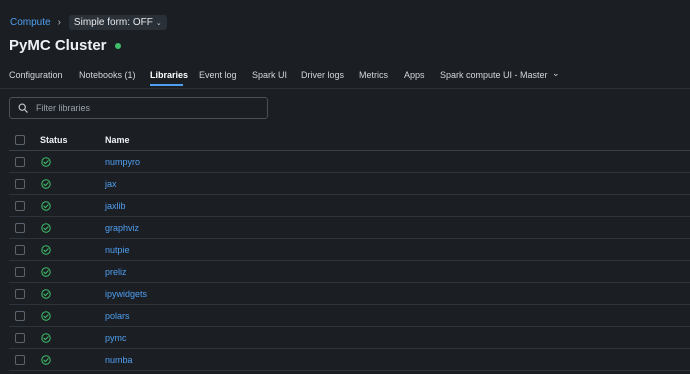  Describe the element at coordinates (414, 75) in the screenshot. I see `tab-apps: Apps` at that location.